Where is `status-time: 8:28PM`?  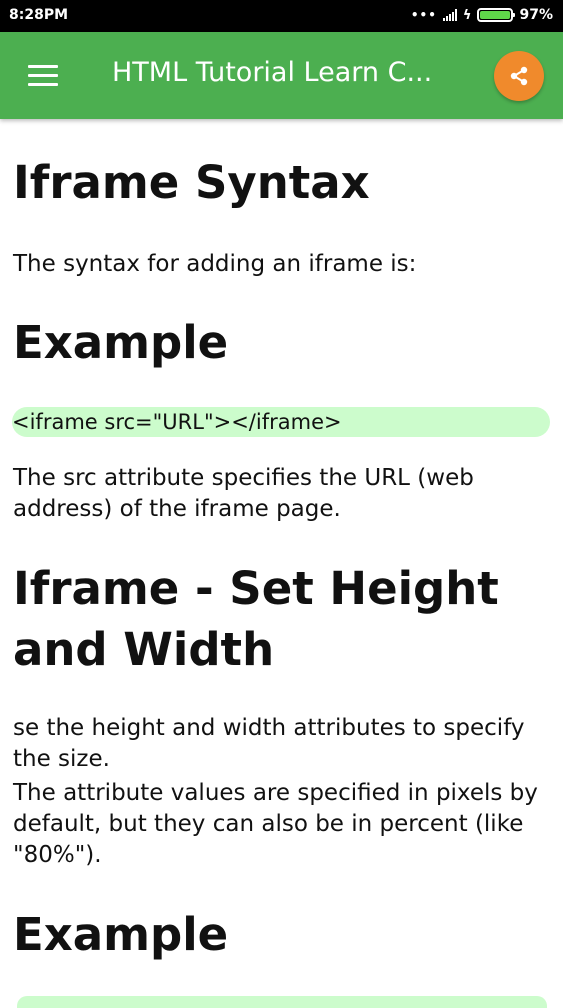
status-time: 8:28PM is located at coordinates (39, 15).